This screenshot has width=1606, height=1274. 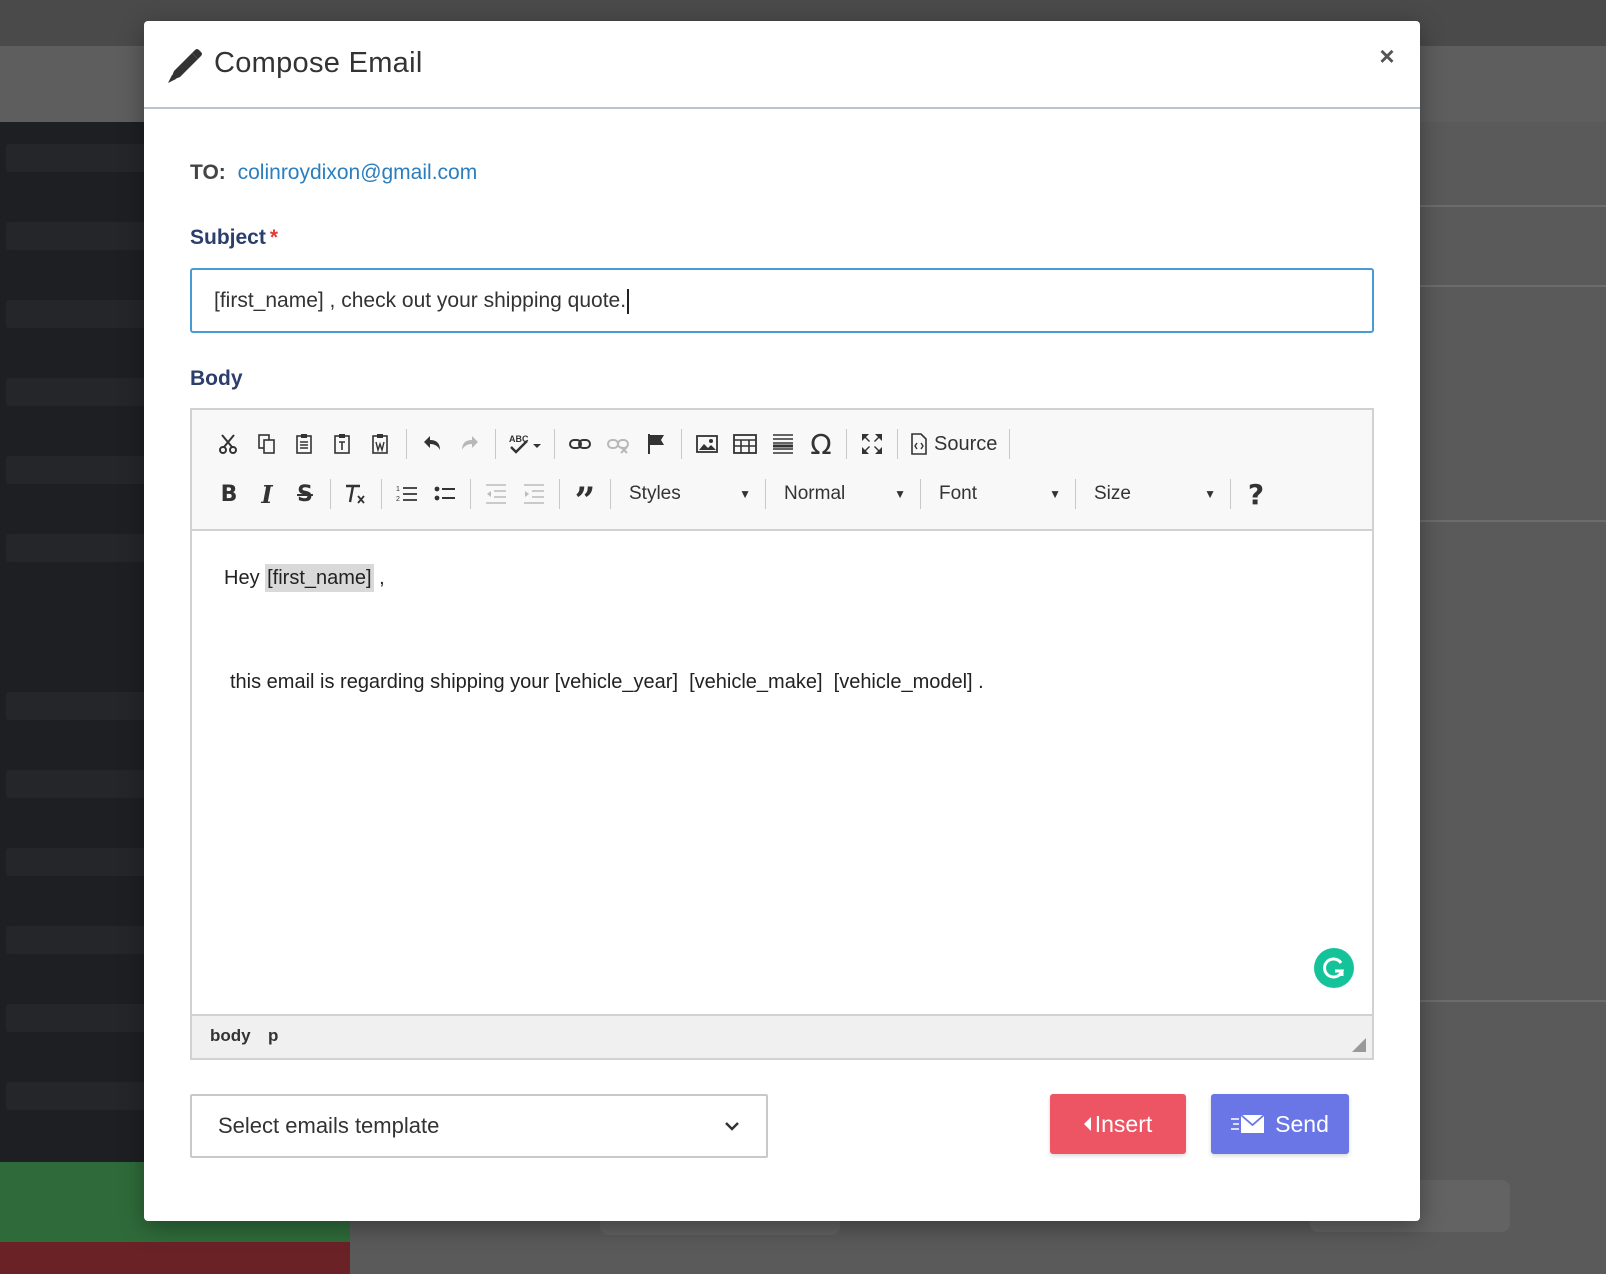 I want to click on resize-handle, so click(x=1359, y=1045).